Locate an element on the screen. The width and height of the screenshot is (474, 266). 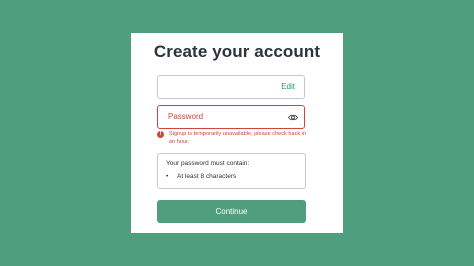
edit-email-link: Edit is located at coordinates (288, 86).